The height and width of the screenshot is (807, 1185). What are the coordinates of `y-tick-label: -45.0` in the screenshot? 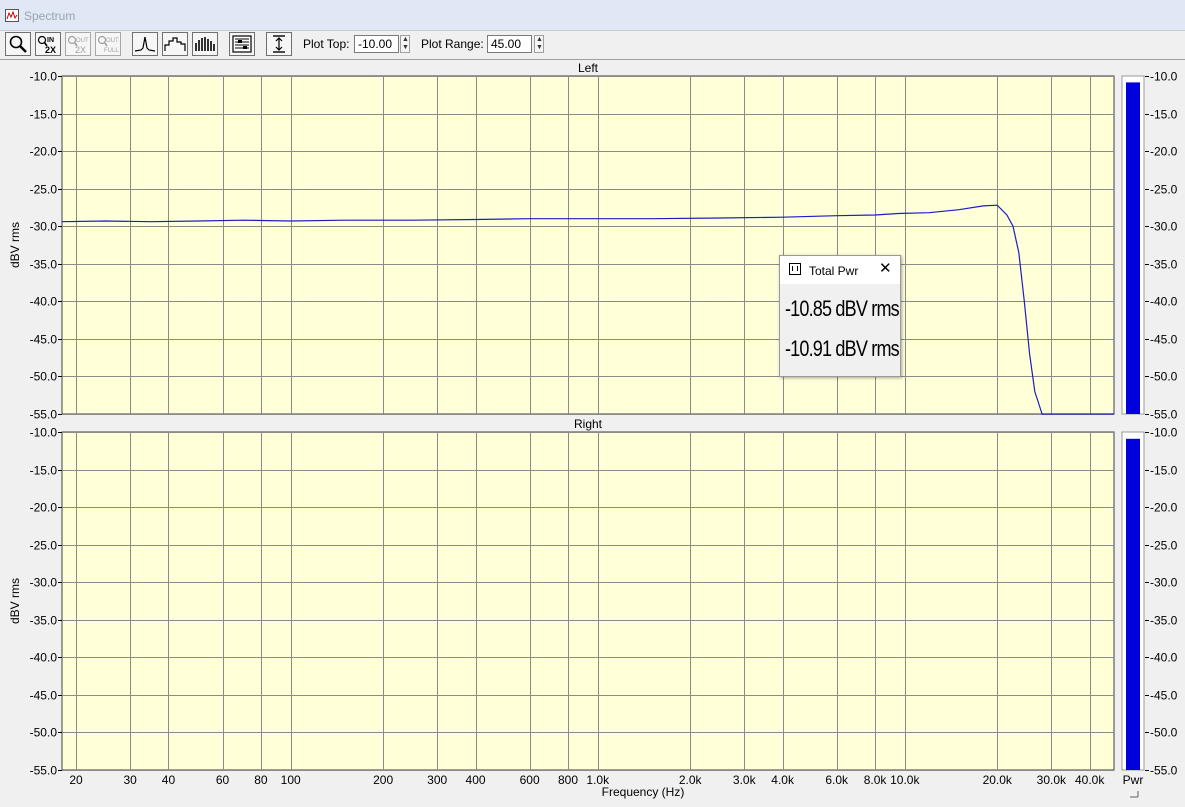 It's located at (44, 340).